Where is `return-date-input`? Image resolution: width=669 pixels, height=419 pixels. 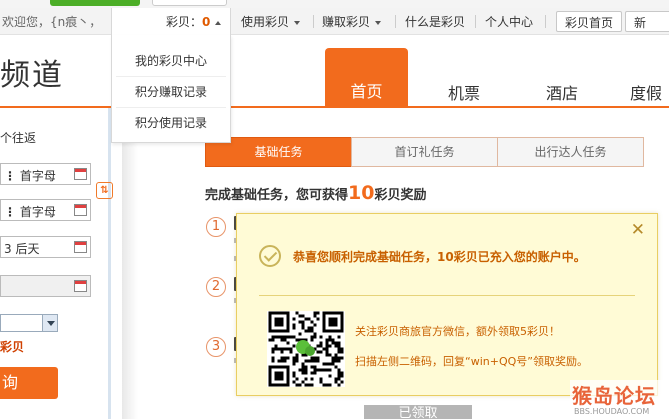
return-date-input is located at coordinates (45, 286).